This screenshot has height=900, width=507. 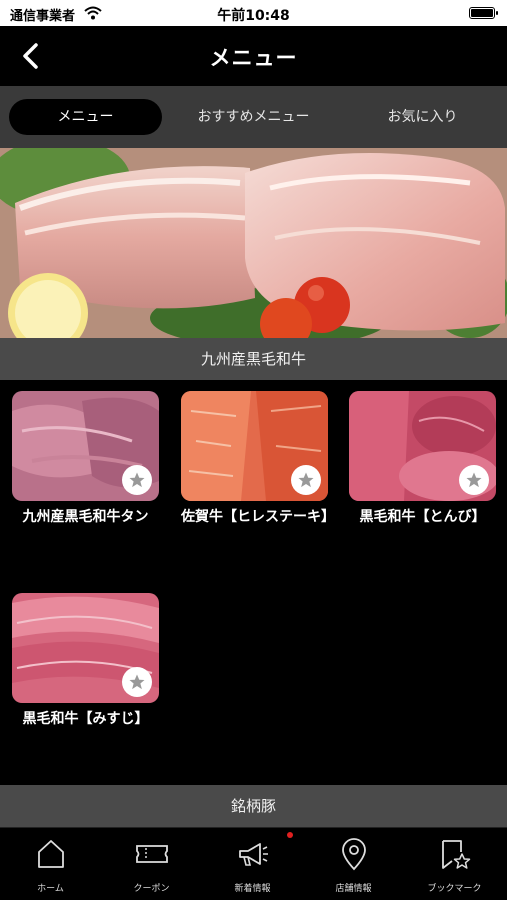 I want to click on clock: 午前10:48, so click(x=253, y=16).